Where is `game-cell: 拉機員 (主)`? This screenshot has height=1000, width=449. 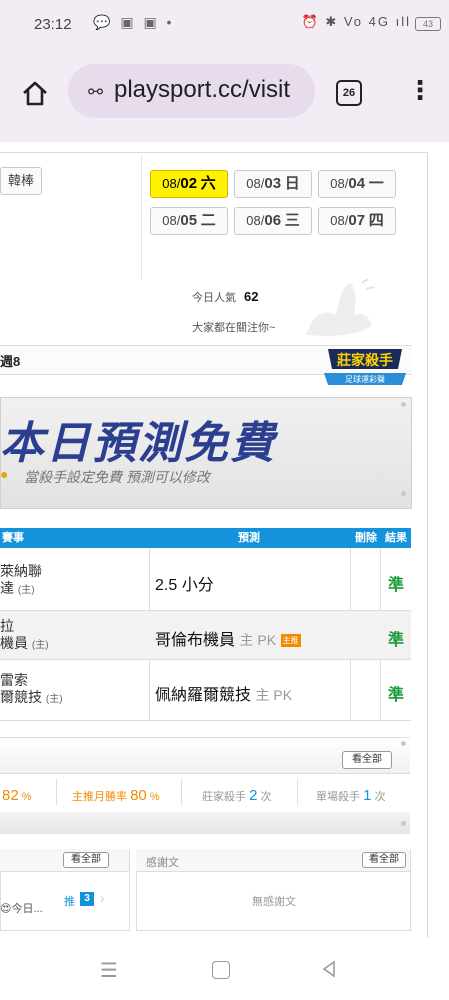 game-cell: 拉機員 (主) is located at coordinates (24, 634).